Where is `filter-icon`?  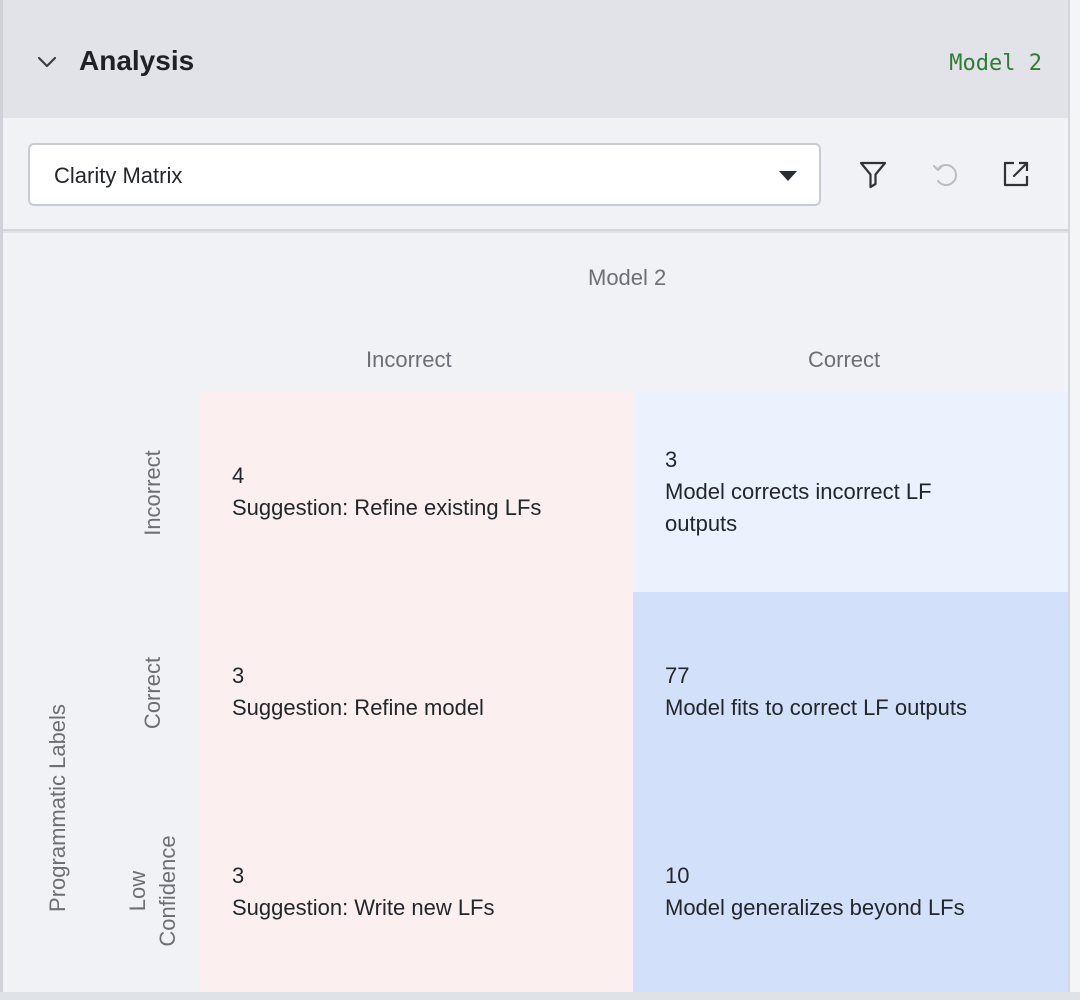 filter-icon is located at coordinates (873, 175).